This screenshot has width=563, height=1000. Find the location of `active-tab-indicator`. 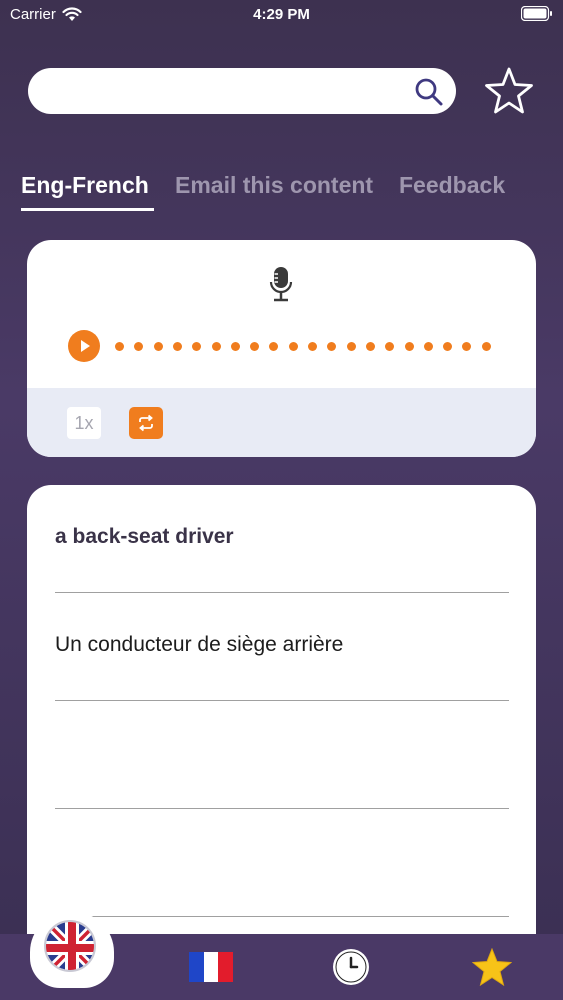

active-tab-indicator is located at coordinates (87, 209).